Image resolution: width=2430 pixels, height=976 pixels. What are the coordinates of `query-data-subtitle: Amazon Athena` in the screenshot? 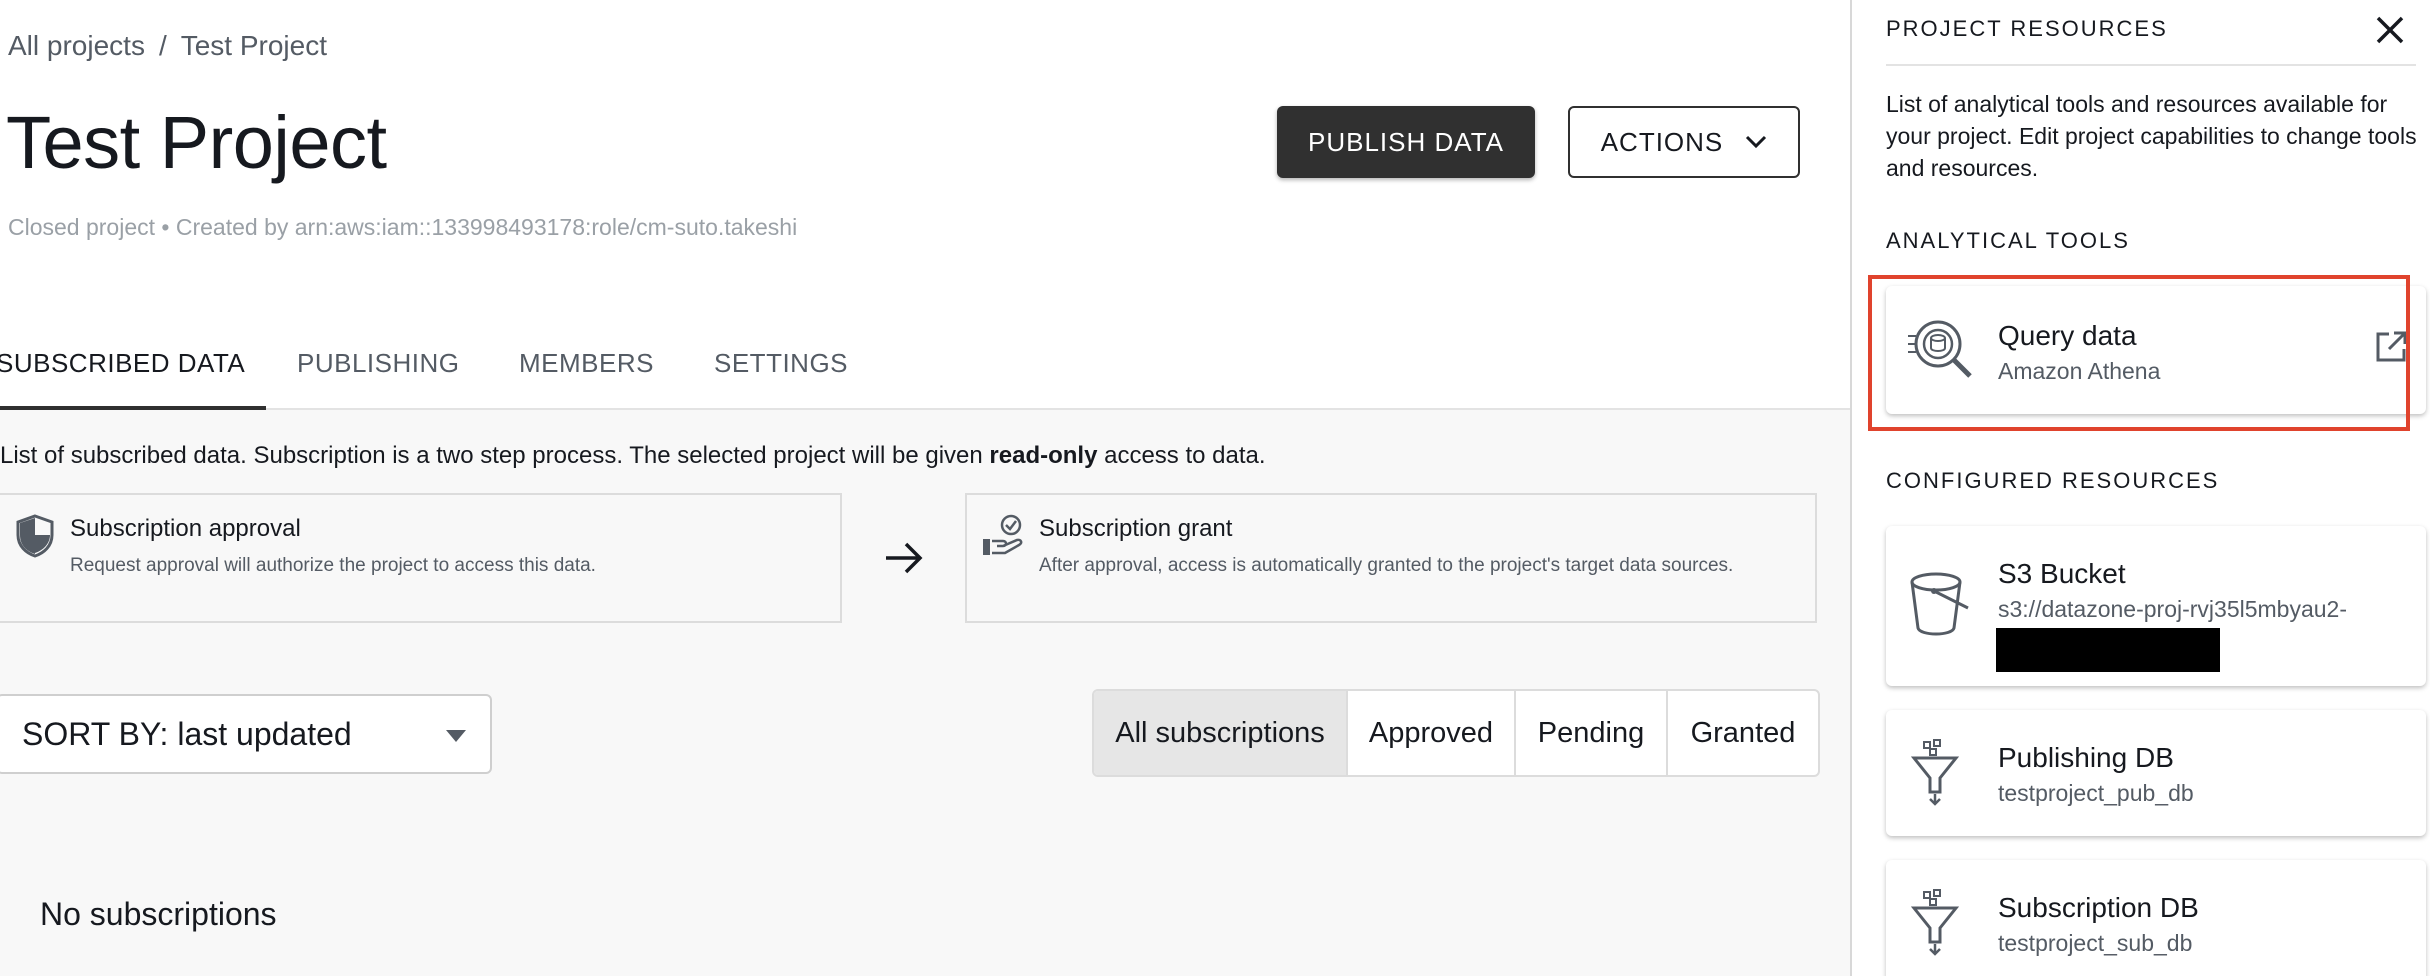 It's located at (2079, 371).